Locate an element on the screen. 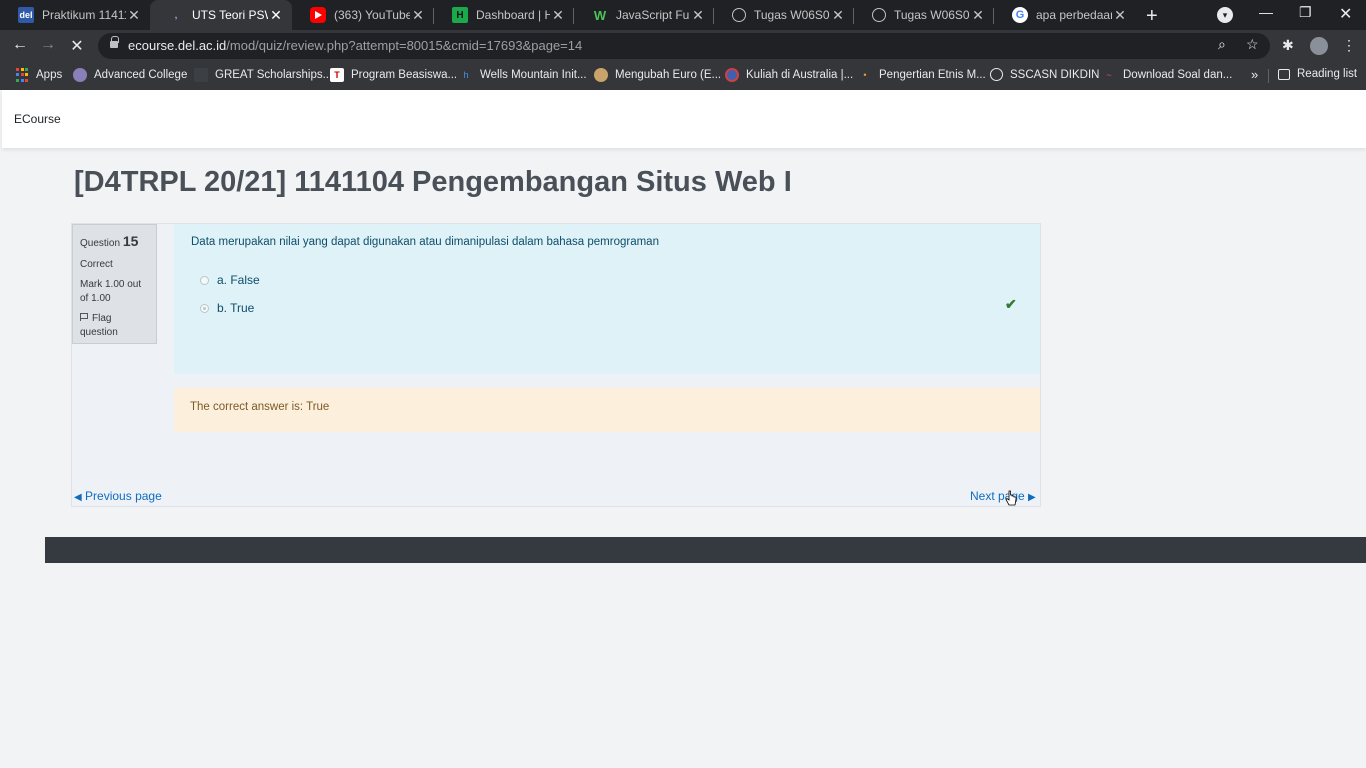 This screenshot has height=768, width=1366. extensions-icon: ✱ is located at coordinates (1288, 45).